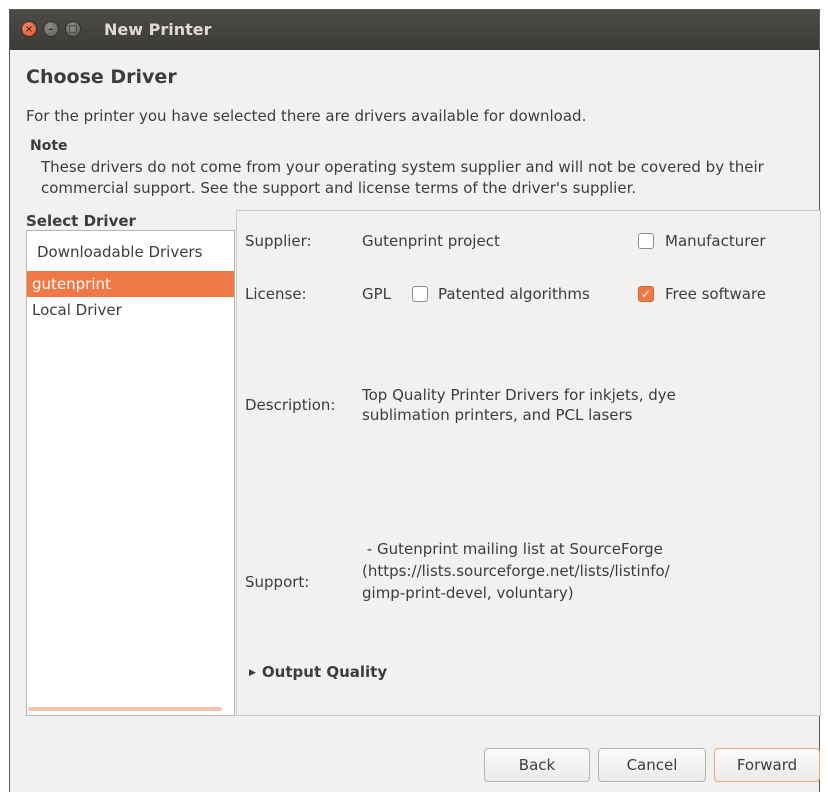  I want to click on cancel-button: Cancel, so click(652, 765).